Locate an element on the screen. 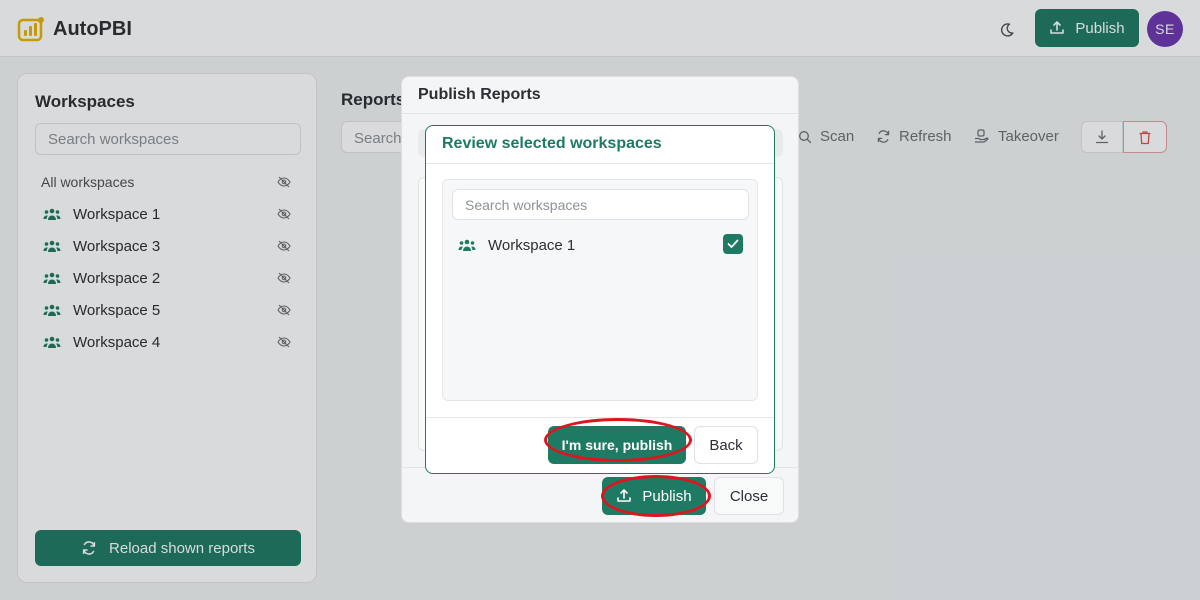  publish-modal-title: Publish Reports is located at coordinates (479, 94).